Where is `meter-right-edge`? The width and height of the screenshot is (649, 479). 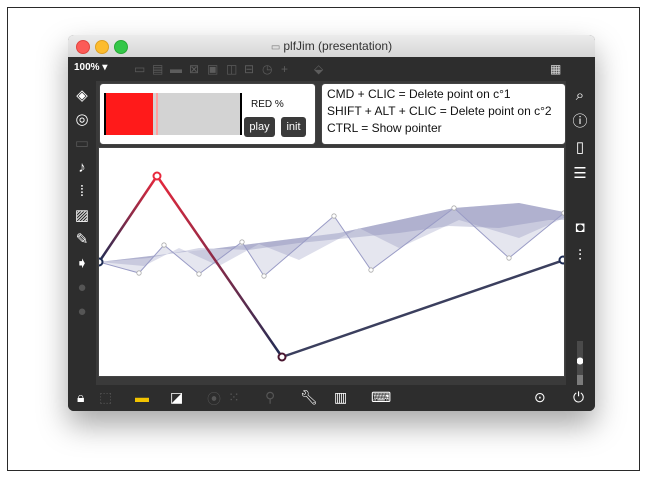
meter-right-edge is located at coordinates (241, 114).